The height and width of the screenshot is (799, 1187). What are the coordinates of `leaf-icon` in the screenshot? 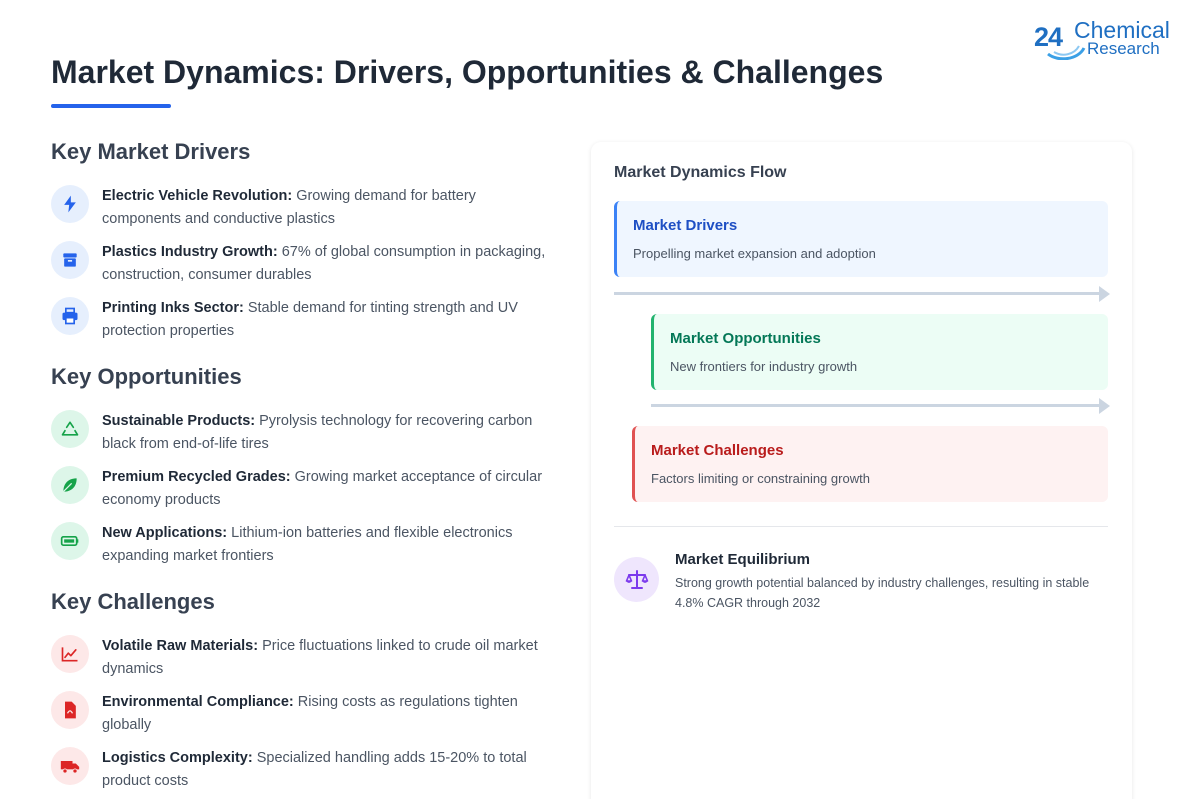 It's located at (70, 485).